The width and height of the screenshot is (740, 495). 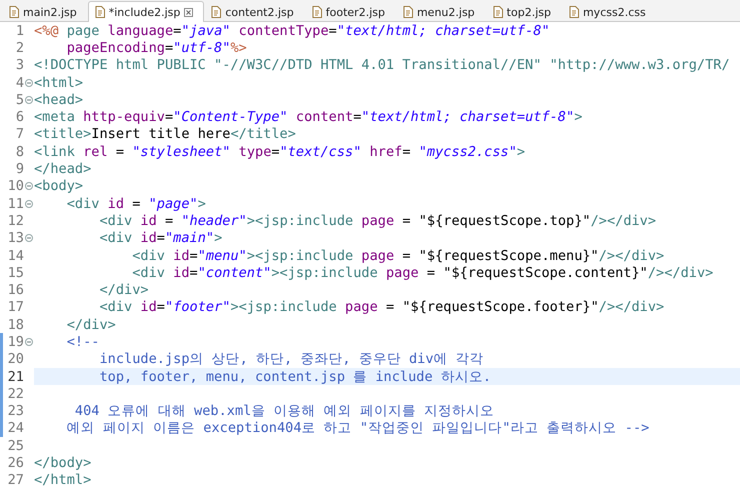 What do you see at coordinates (63, 481) in the screenshot?
I see `code-line: </html>` at bounding box center [63, 481].